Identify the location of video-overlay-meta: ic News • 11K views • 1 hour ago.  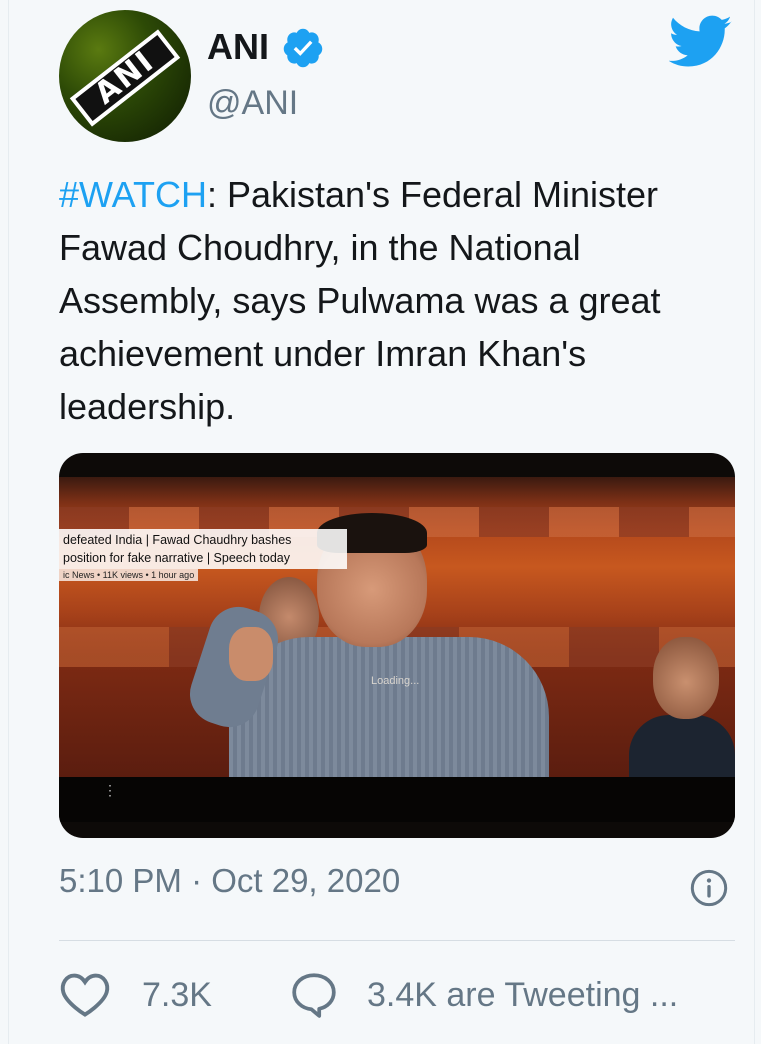
(129, 575).